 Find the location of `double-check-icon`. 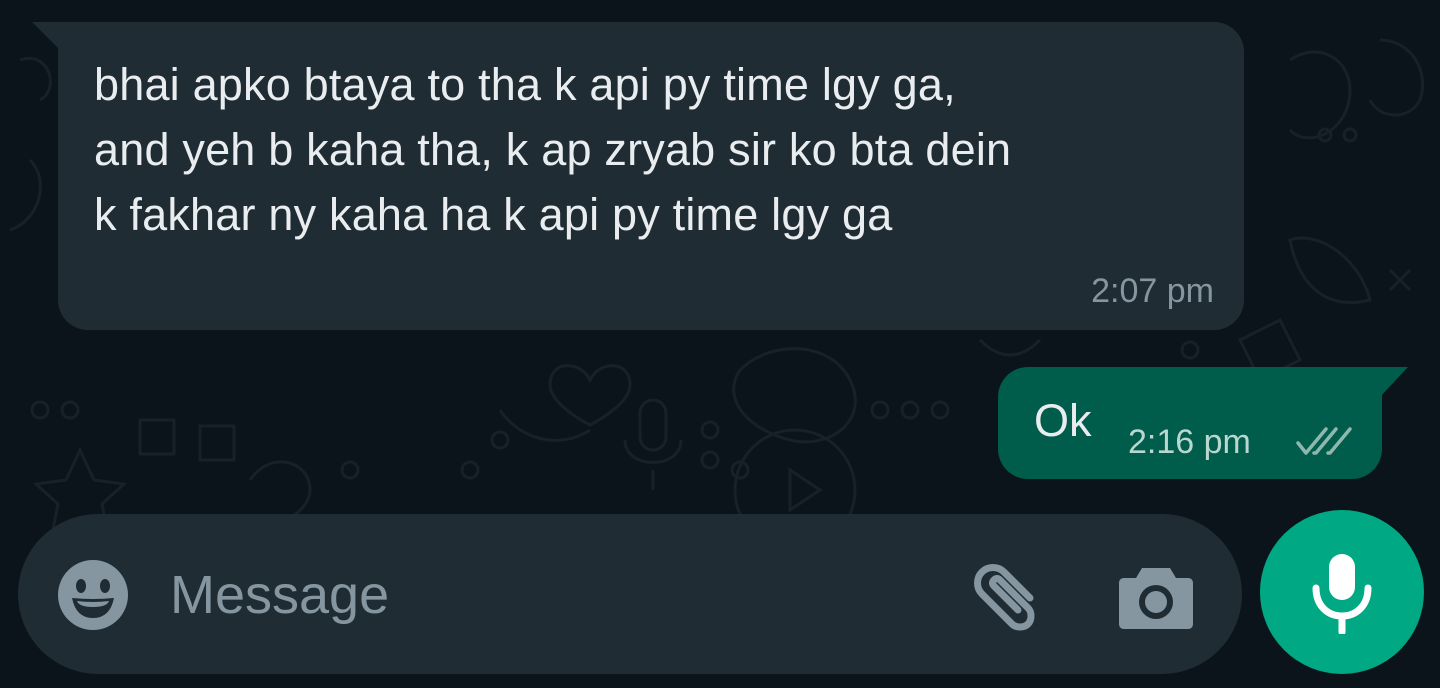

double-check-icon is located at coordinates (1324, 441).